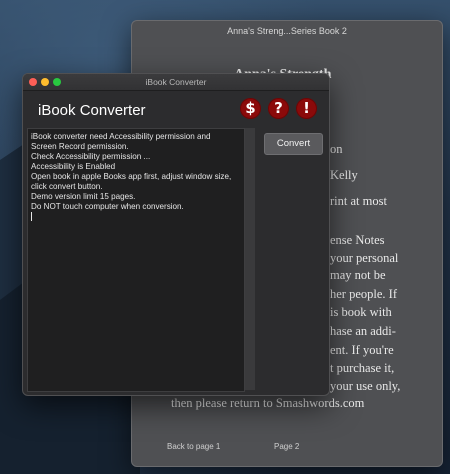 This screenshot has width=450, height=474. Describe the element at coordinates (361, 312) in the screenshot. I see `book-line: is book with` at that location.